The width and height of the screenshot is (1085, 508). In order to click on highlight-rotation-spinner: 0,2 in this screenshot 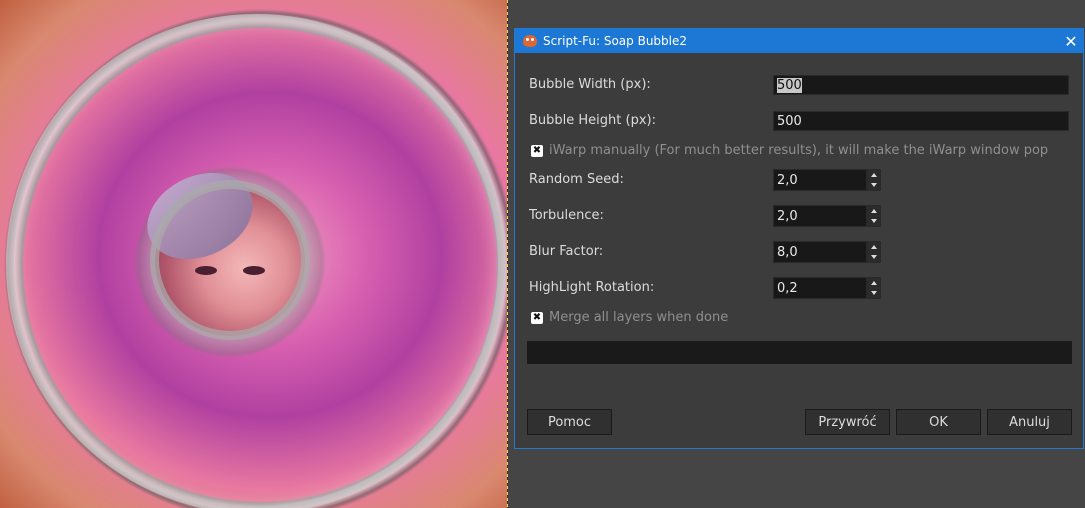, I will do `click(827, 288)`.